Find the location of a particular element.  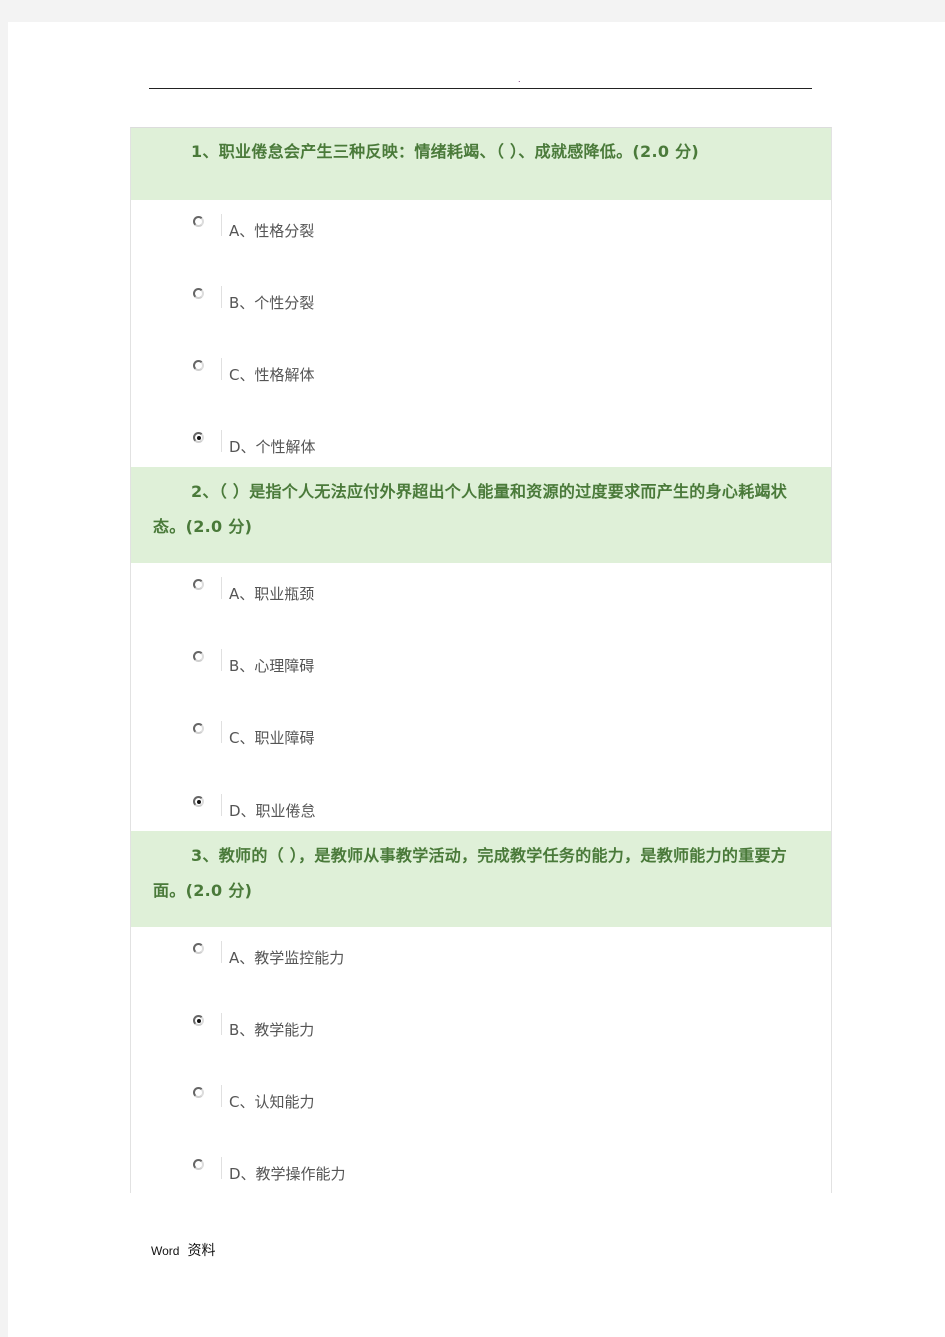

option-1c: C、性格解体 is located at coordinates (481, 378).